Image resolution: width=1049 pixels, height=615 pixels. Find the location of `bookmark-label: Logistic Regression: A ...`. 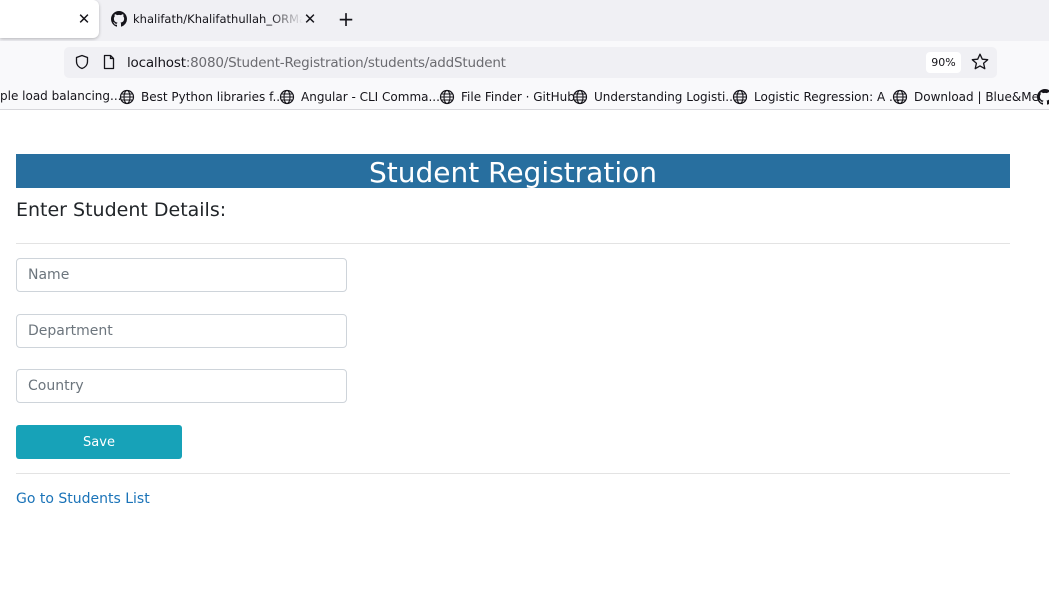

bookmark-label: Logistic Regression: A ... is located at coordinates (827, 97).